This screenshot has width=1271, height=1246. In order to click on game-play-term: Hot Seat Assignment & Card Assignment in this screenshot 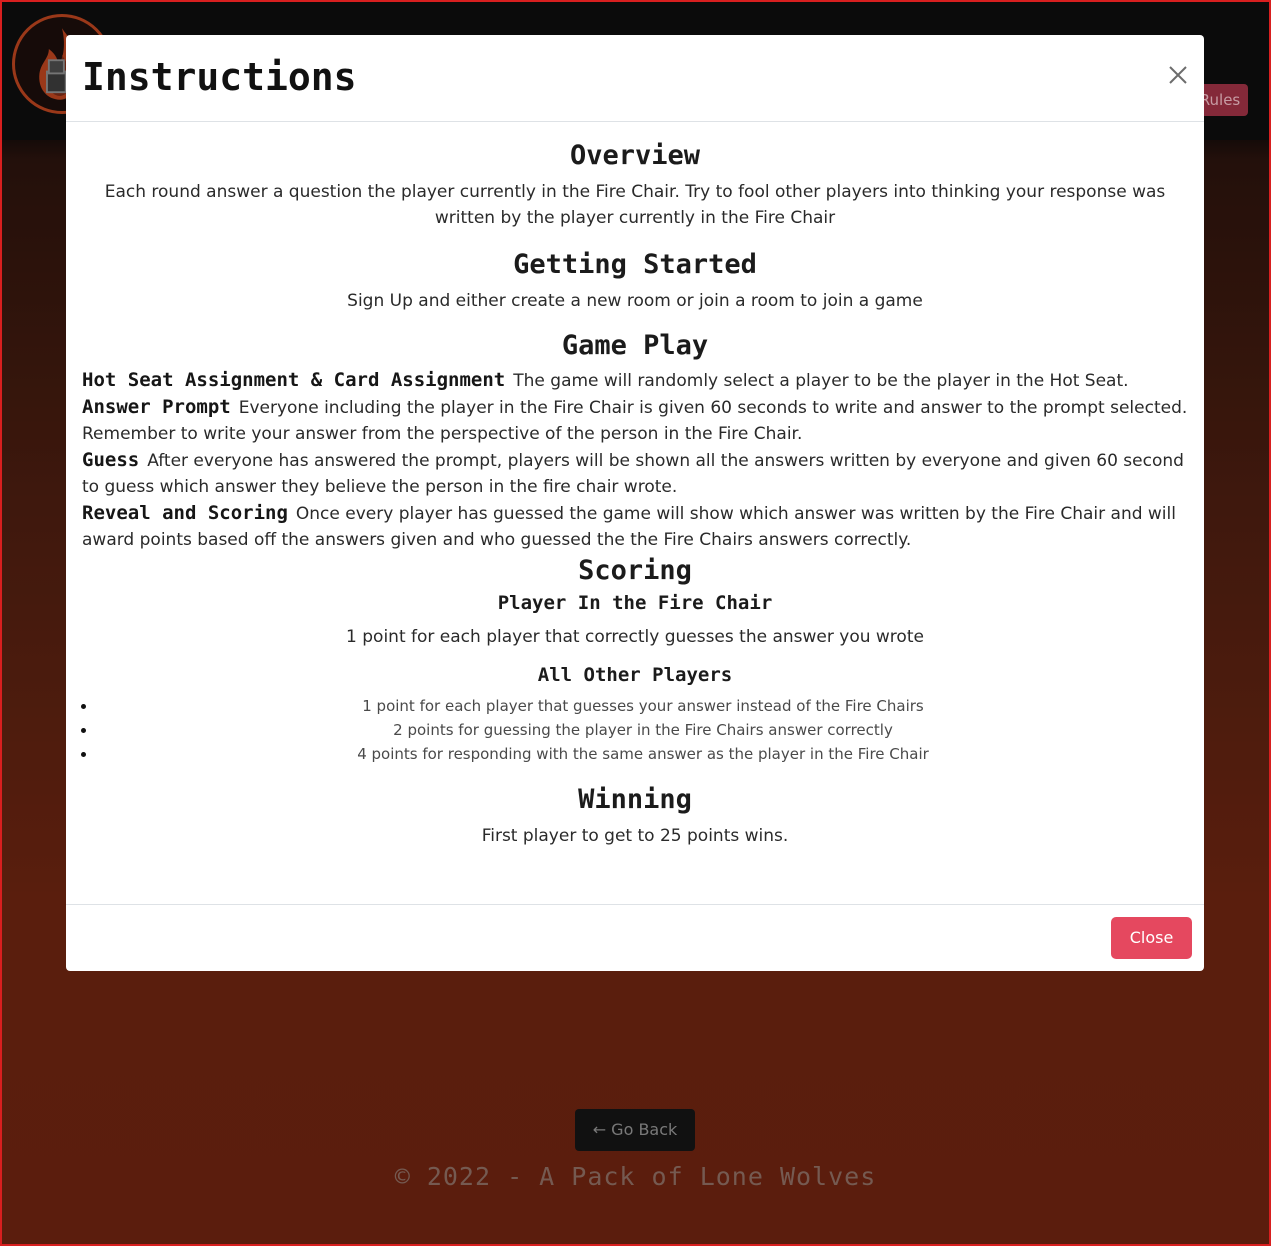, I will do `click(294, 380)`.